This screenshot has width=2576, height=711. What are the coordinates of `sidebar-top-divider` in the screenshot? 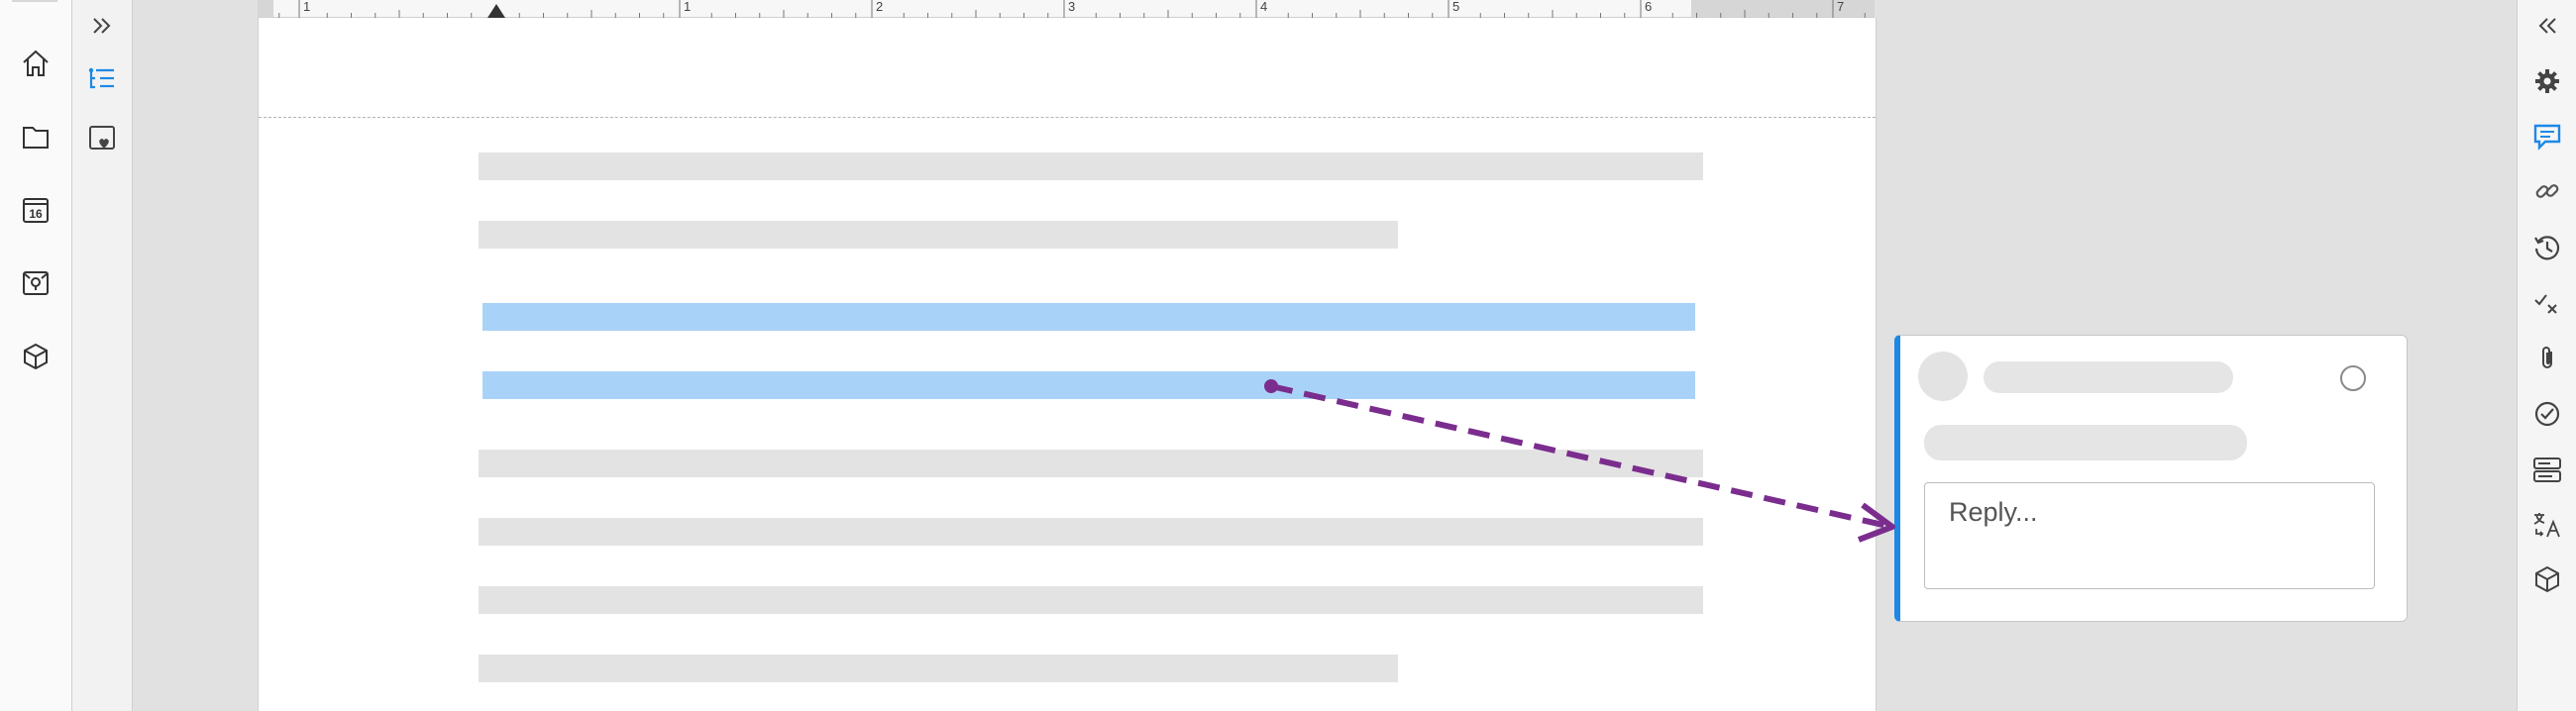 It's located at (35, 1).